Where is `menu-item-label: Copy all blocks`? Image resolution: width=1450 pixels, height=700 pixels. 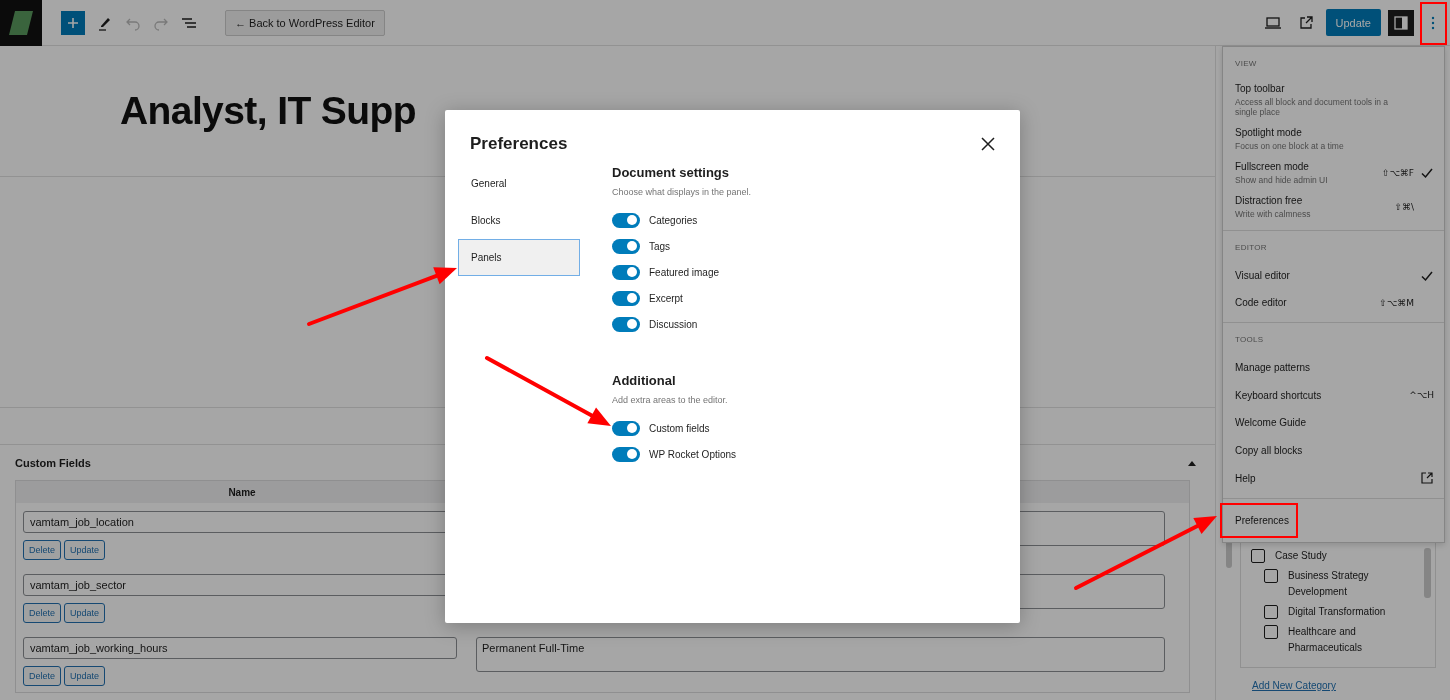 menu-item-label: Copy all blocks is located at coordinates (1269, 451).